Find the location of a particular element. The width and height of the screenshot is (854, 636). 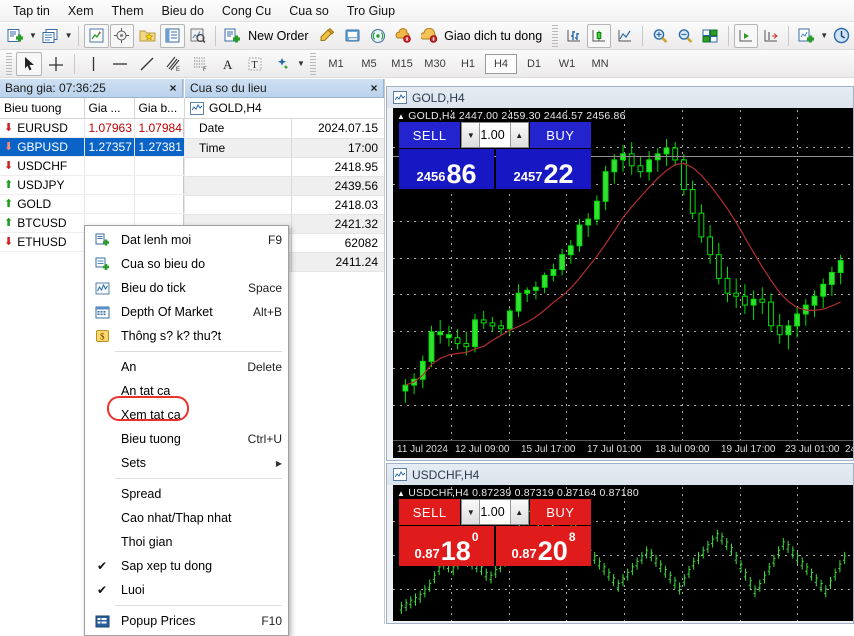

menu-item-cong-cu: Cong Cu is located at coordinates (246, 11).